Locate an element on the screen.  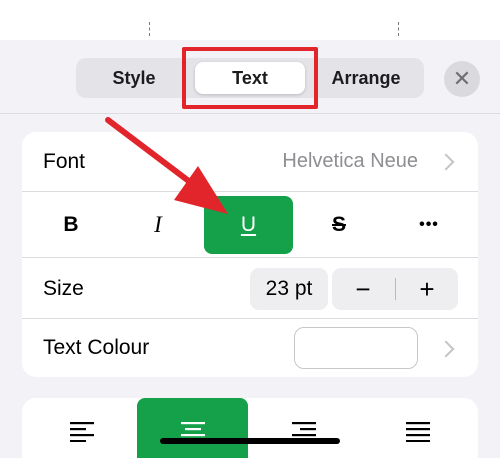
size-value-field: 23 pt is located at coordinates (289, 289).